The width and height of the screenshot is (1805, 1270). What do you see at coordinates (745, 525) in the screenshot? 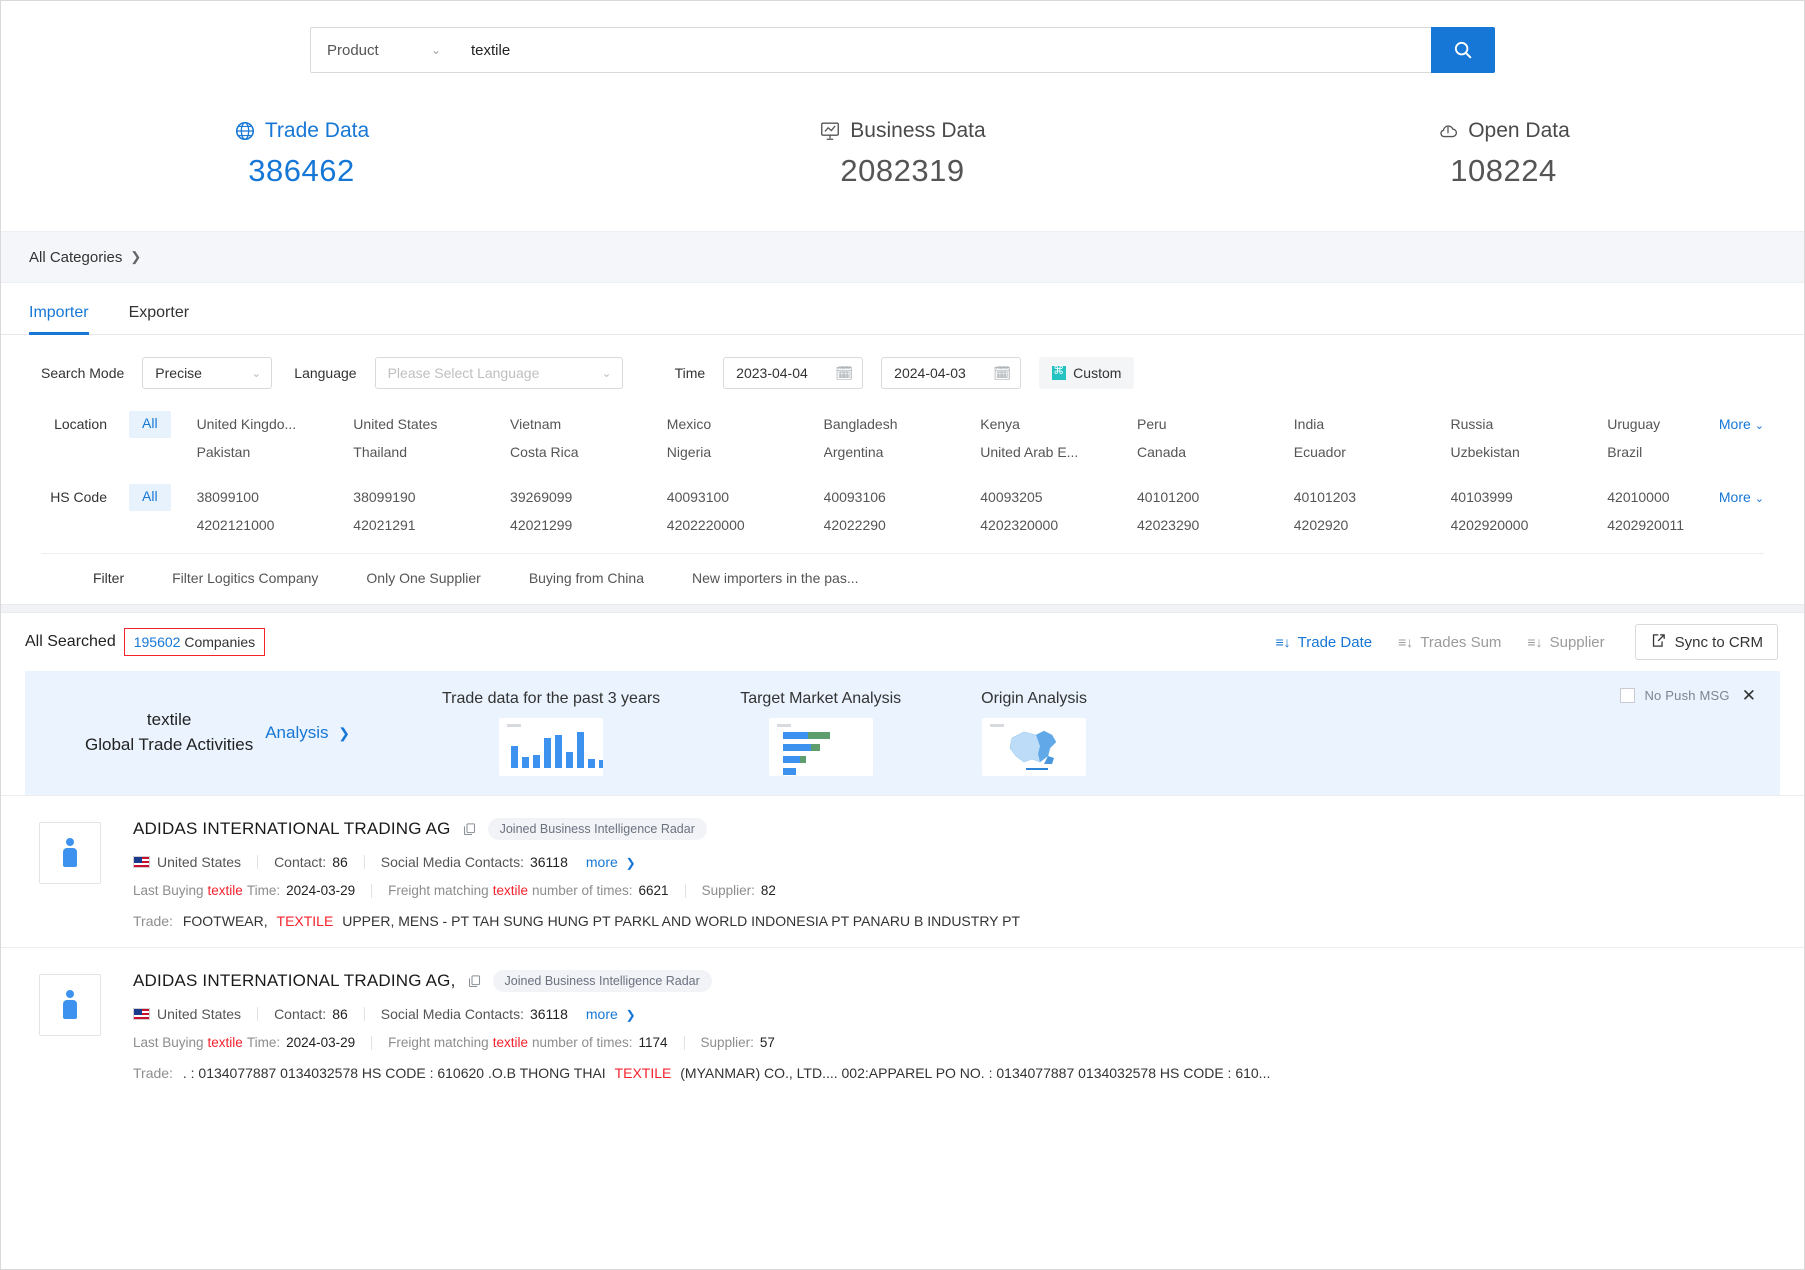
I see `facet-item: 4202220000` at bounding box center [745, 525].